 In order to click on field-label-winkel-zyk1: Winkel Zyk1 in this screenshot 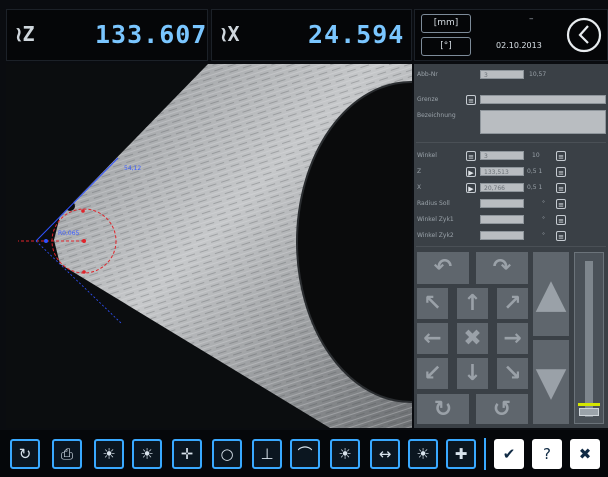, I will do `click(435, 219)`.